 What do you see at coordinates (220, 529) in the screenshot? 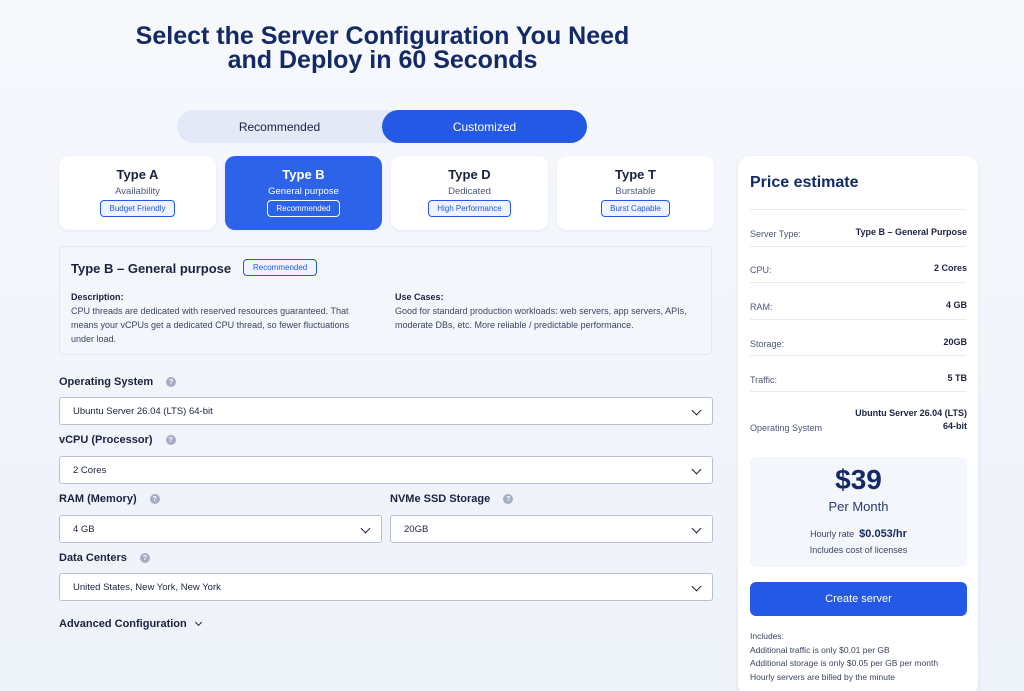
I see `ram-select: 4 GB` at bounding box center [220, 529].